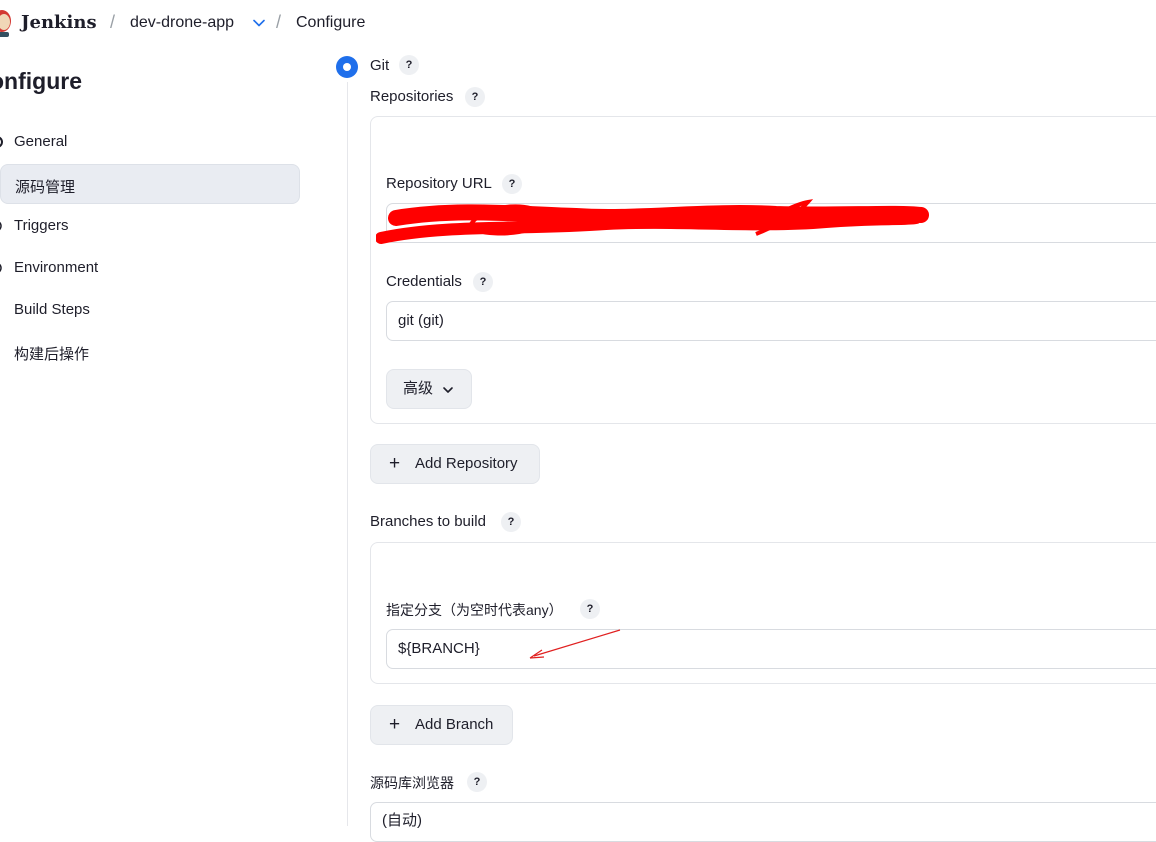 The width and height of the screenshot is (1156, 842). Describe the element at coordinates (424, 281) in the screenshot. I see `credentials-label: Credentials` at that location.